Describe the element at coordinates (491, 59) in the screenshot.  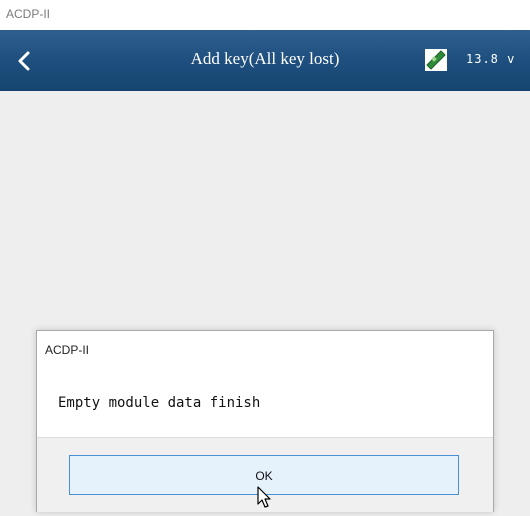
I see `voltage-readout: 13.8 v` at that location.